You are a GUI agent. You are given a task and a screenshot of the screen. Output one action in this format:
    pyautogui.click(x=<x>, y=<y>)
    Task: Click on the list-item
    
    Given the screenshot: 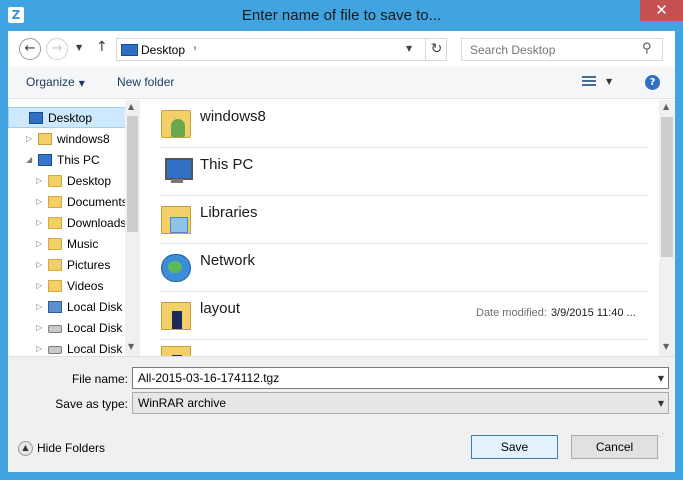 What is the action you would take?
    pyautogui.click(x=404, y=348)
    